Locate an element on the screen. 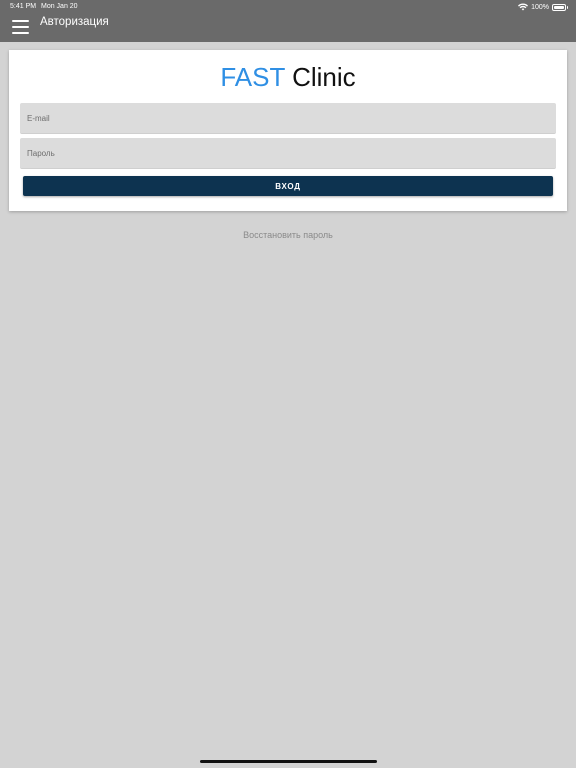 This screenshot has width=576, height=768. status-indicators: 100% is located at coordinates (543, 7).